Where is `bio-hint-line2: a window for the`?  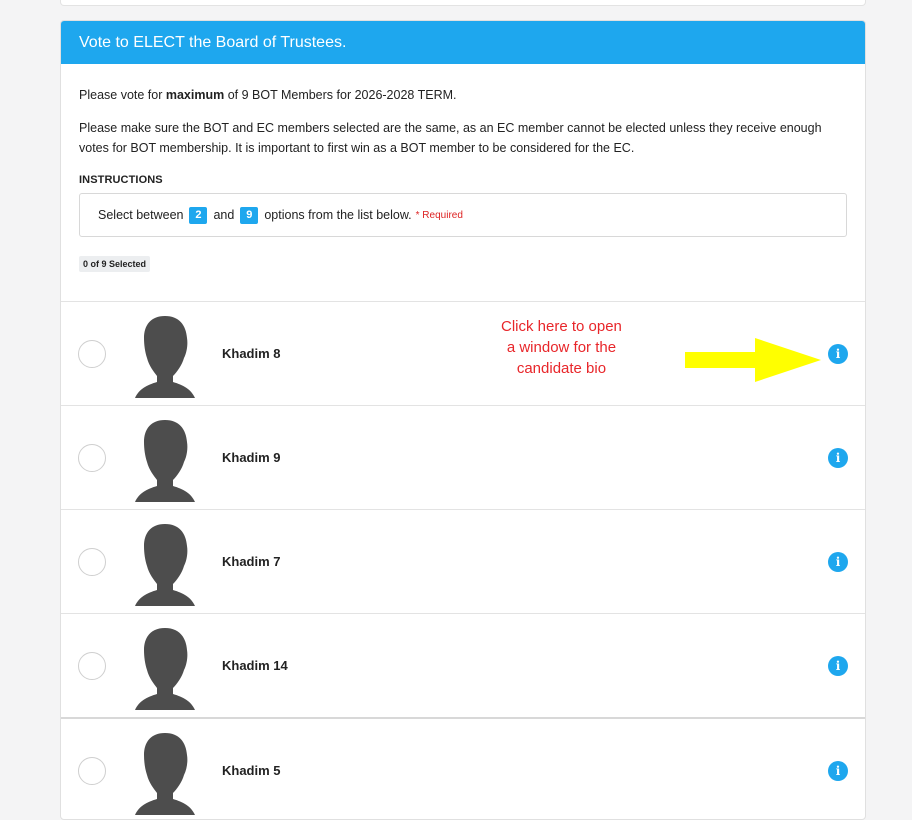
bio-hint-line2: a window for the is located at coordinates (561, 347).